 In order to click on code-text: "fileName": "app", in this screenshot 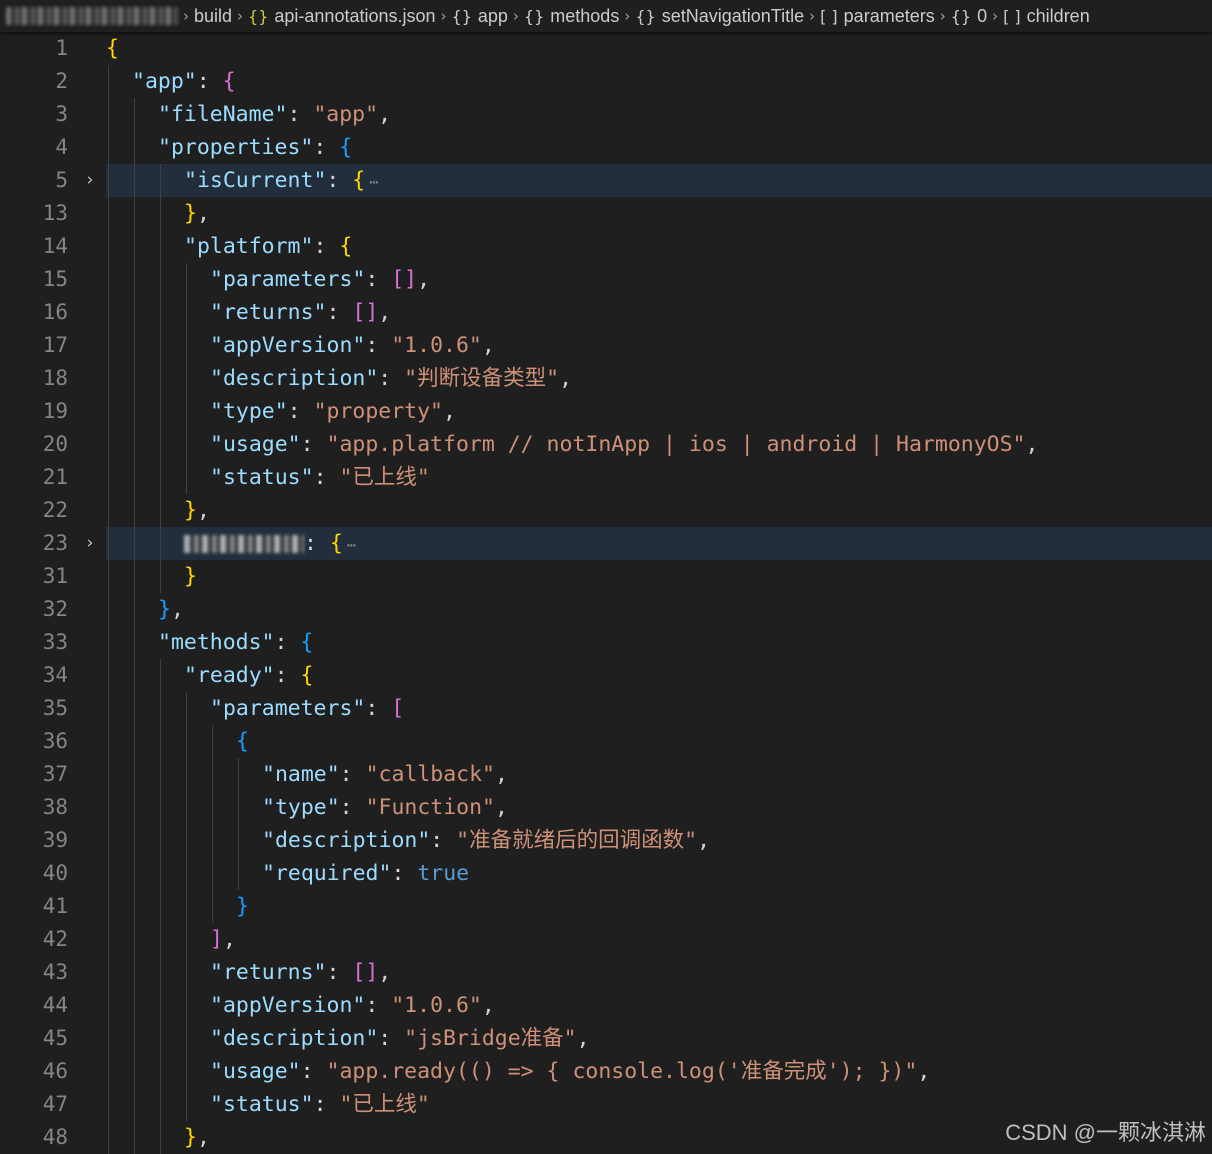, I will do `click(274, 114)`.